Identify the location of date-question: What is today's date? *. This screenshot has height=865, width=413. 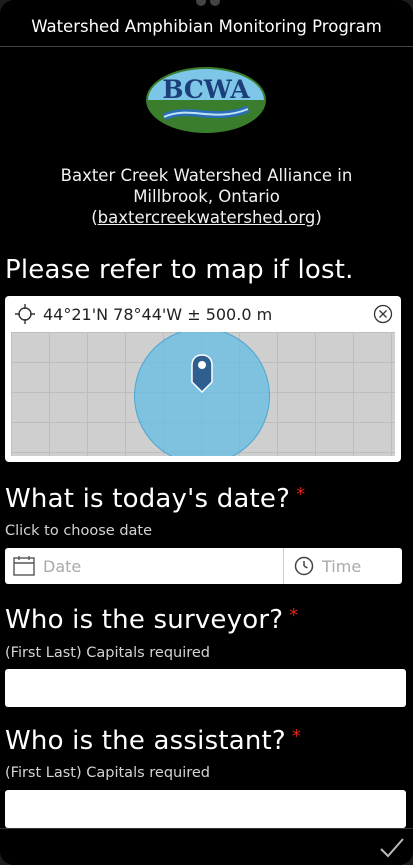
(155, 499).